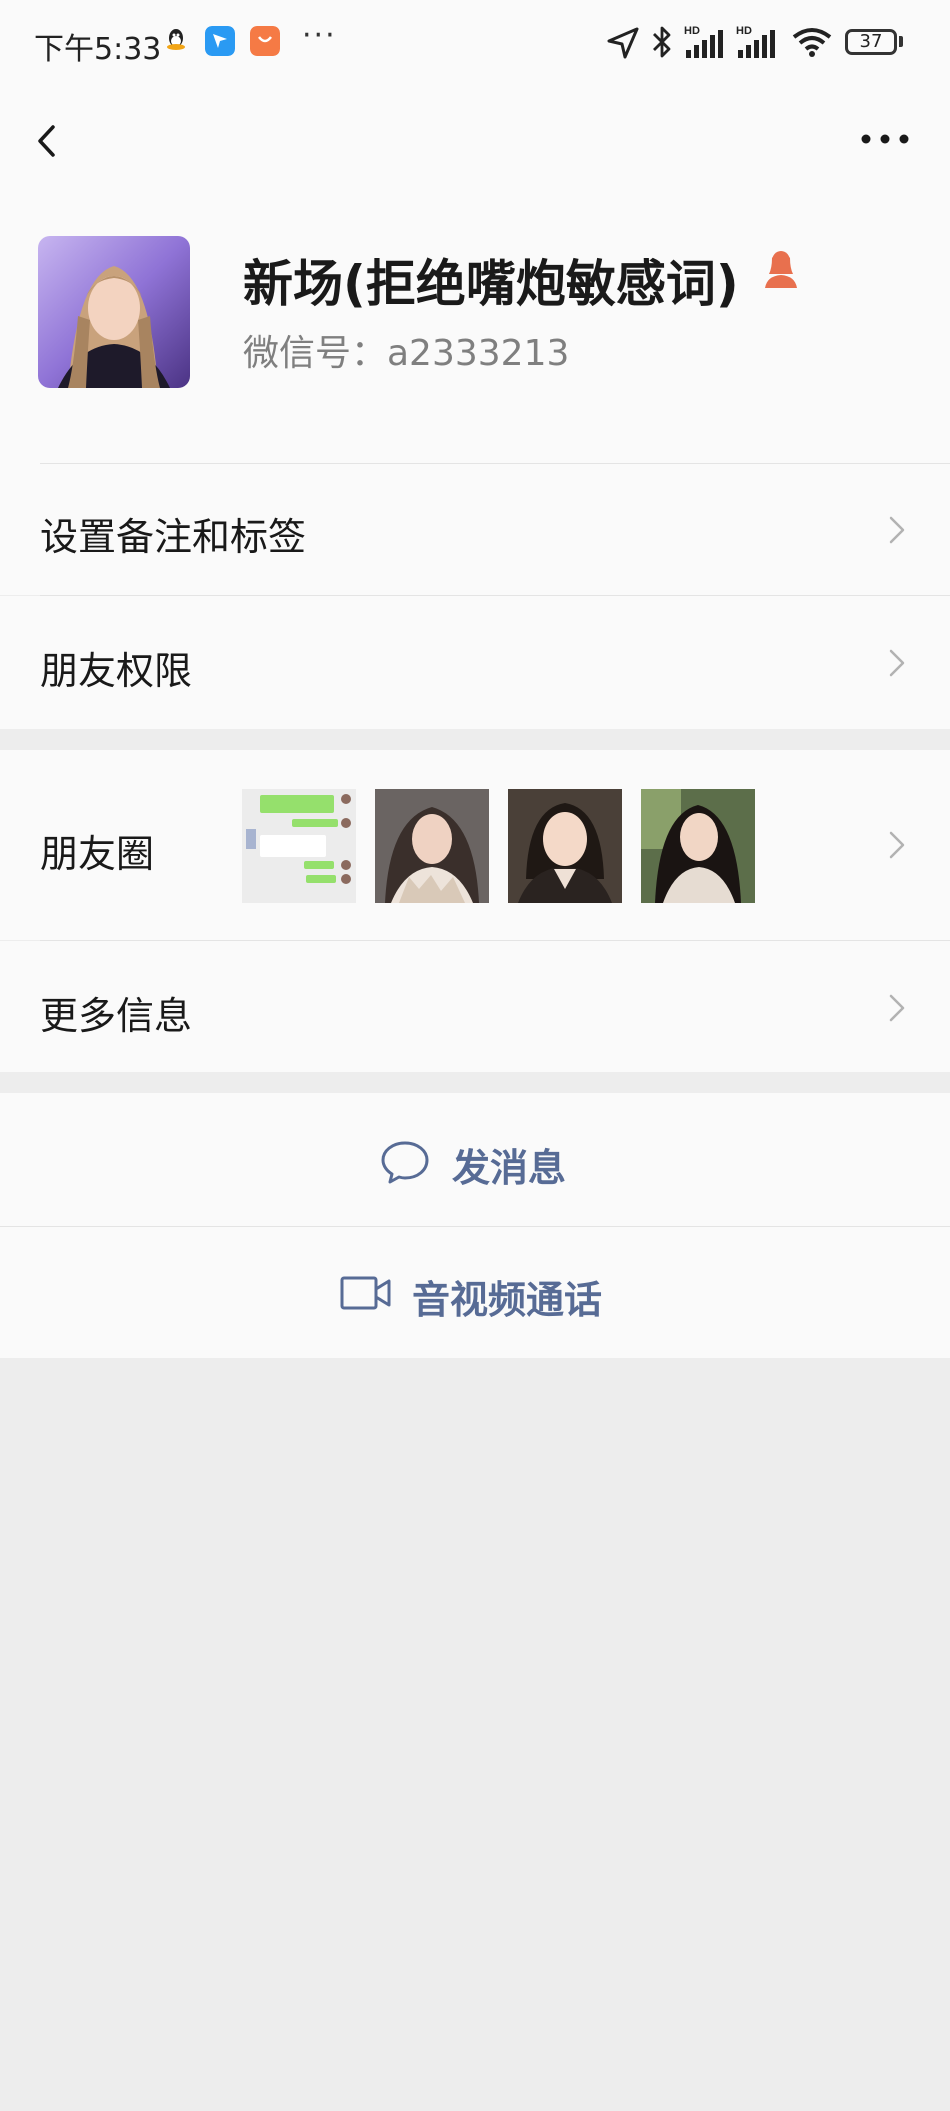 The height and width of the screenshot is (2111, 950). Describe the element at coordinates (114, 312) in the screenshot. I see `avatar` at that location.